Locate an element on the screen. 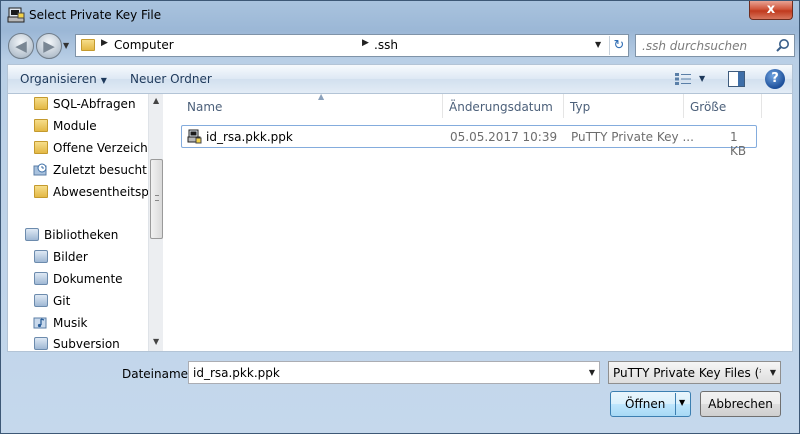 This screenshot has height=434, width=800. open-options-dropdown-icon: ▼ is located at coordinates (682, 402).